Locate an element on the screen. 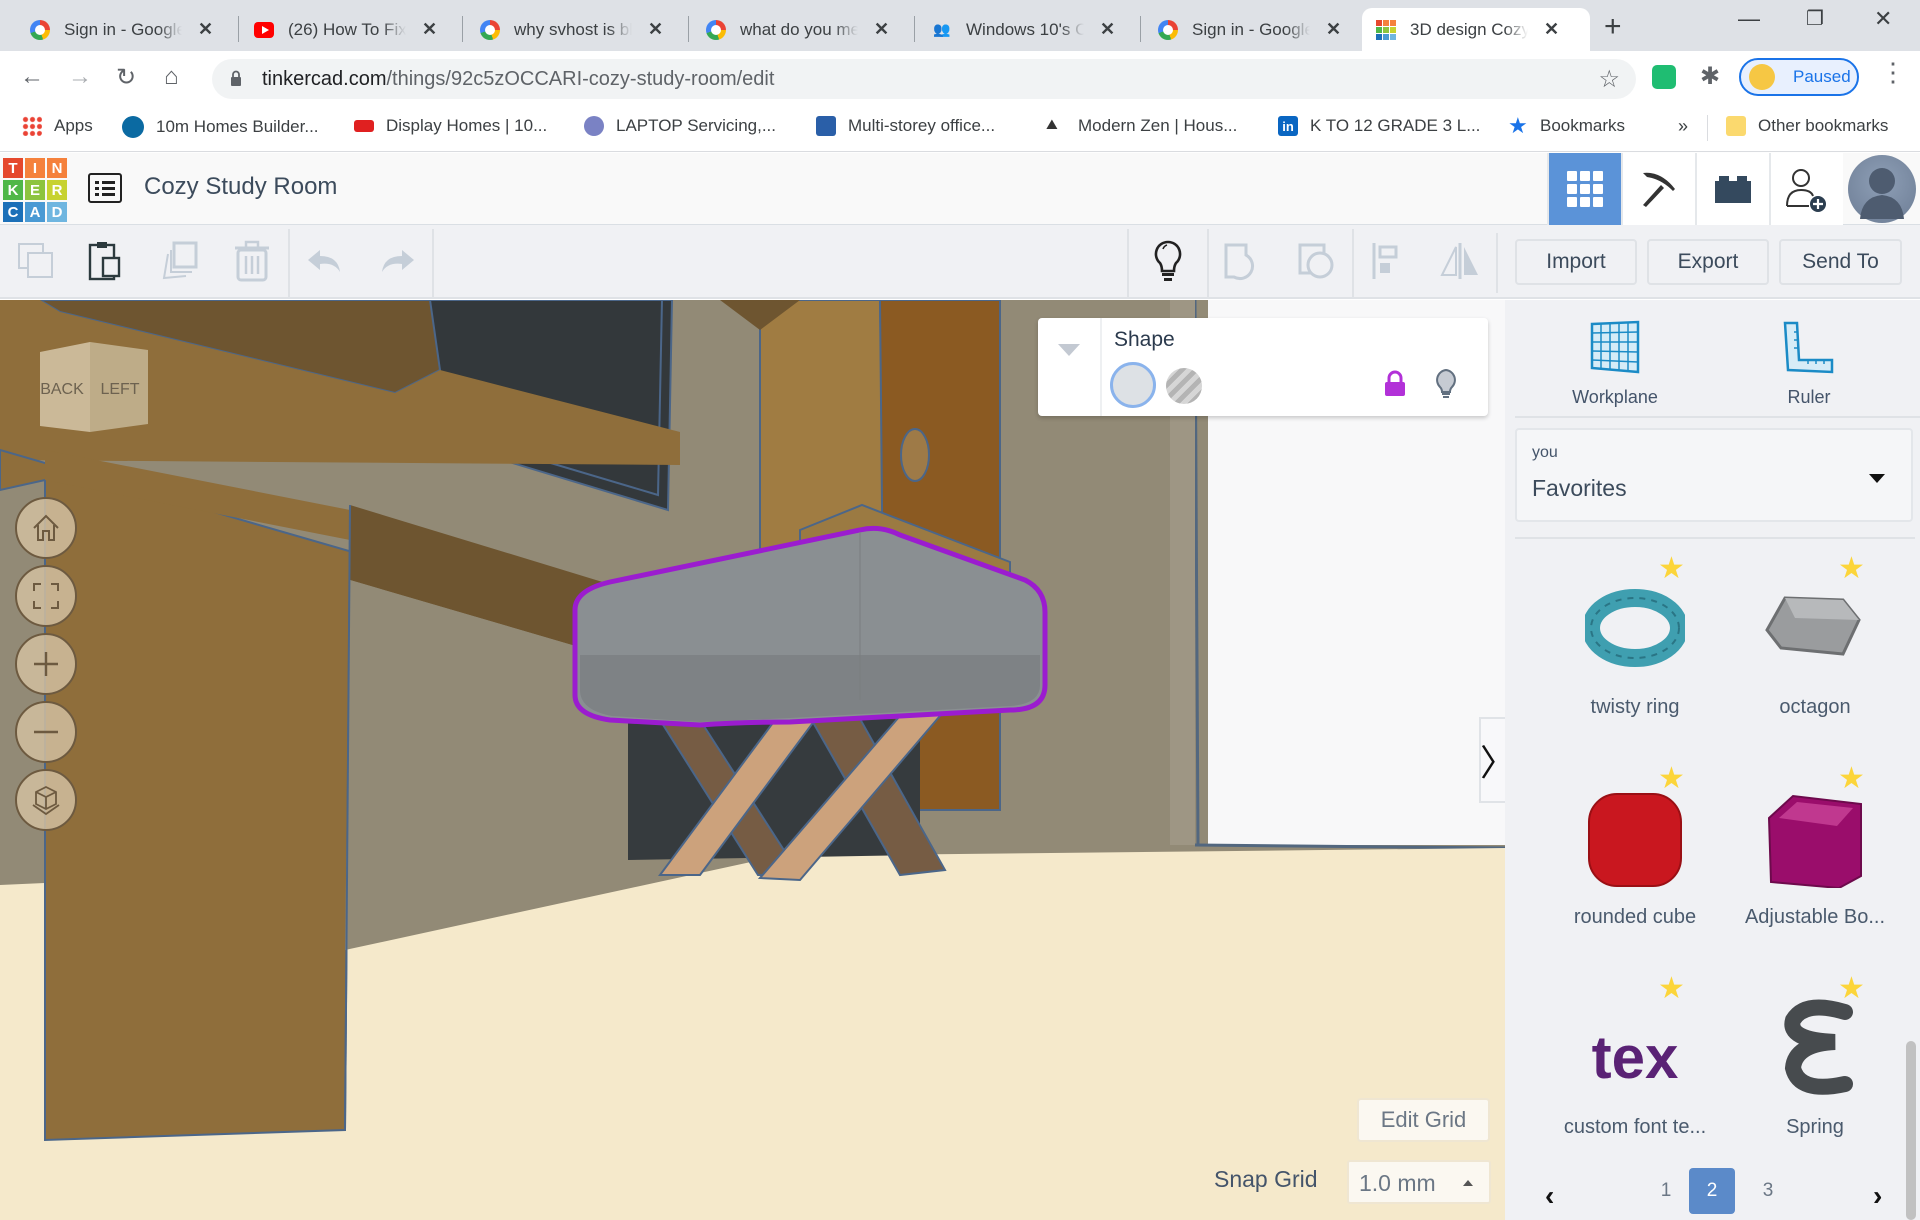  invite-user-button is located at coordinates (1806, 189).